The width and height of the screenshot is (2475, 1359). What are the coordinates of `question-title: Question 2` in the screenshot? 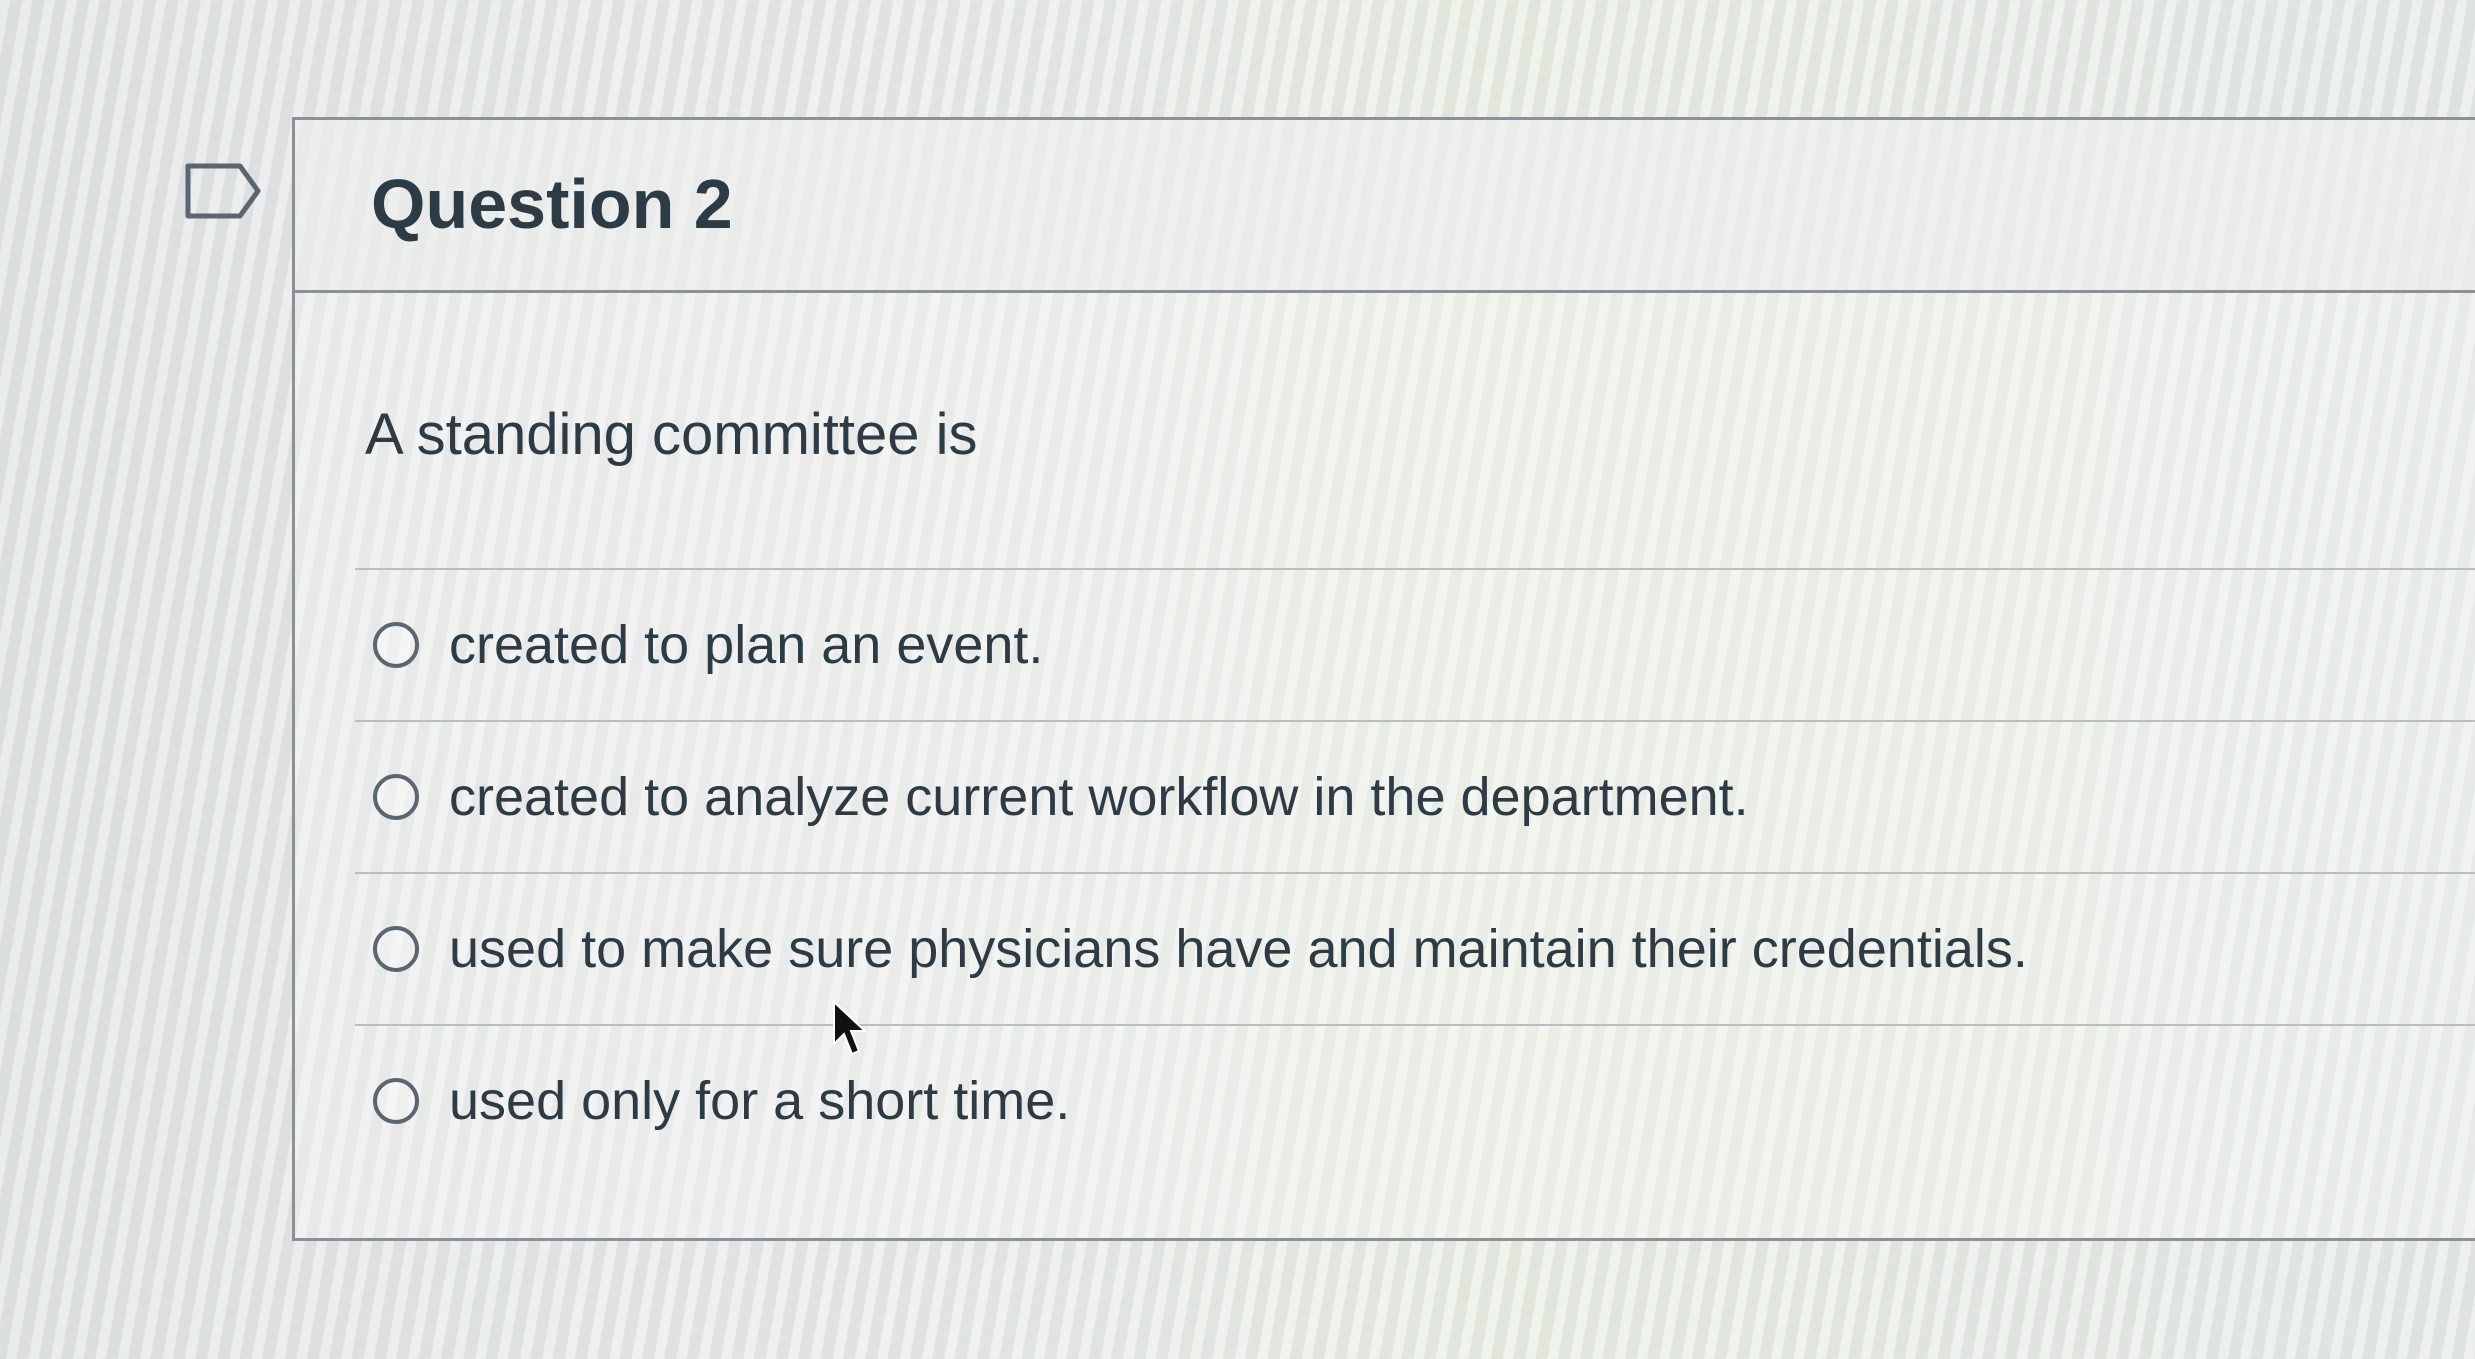 It's located at (552, 204).